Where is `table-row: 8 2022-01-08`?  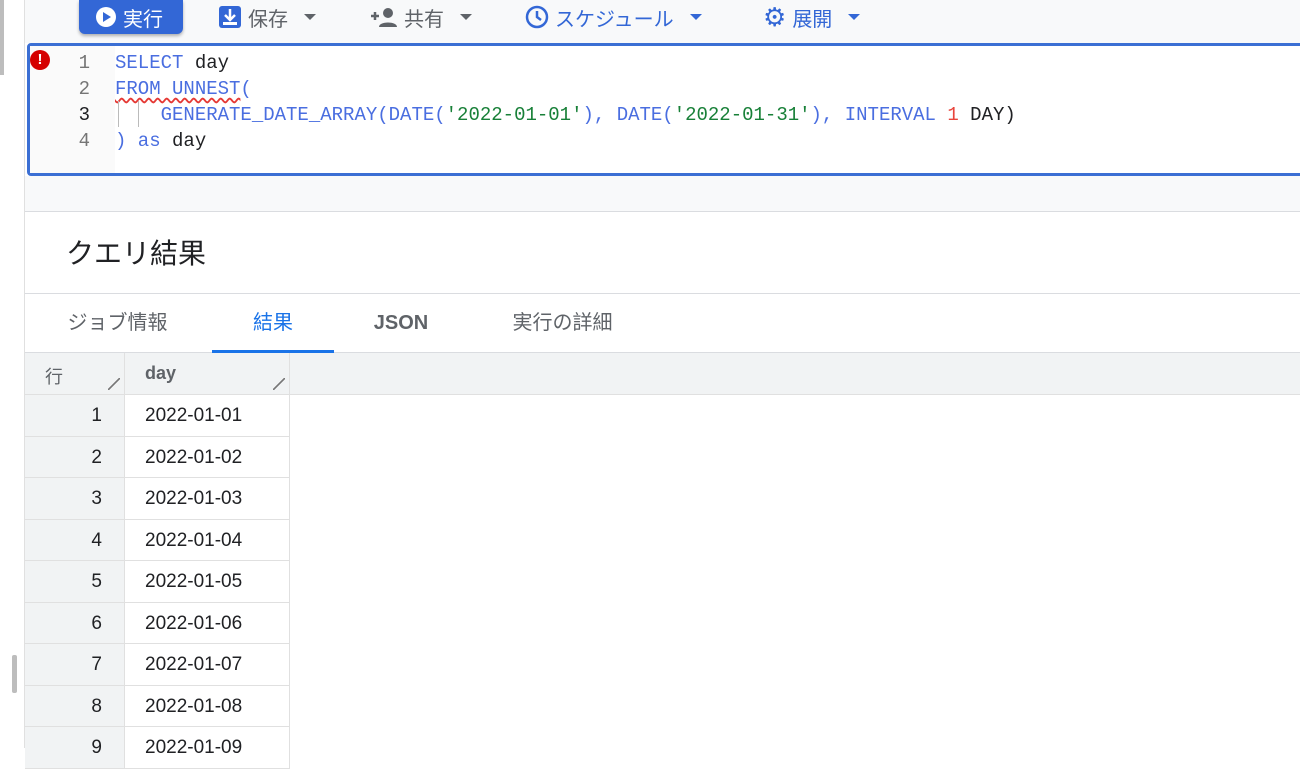
table-row: 8 2022-01-08 is located at coordinates (157, 706).